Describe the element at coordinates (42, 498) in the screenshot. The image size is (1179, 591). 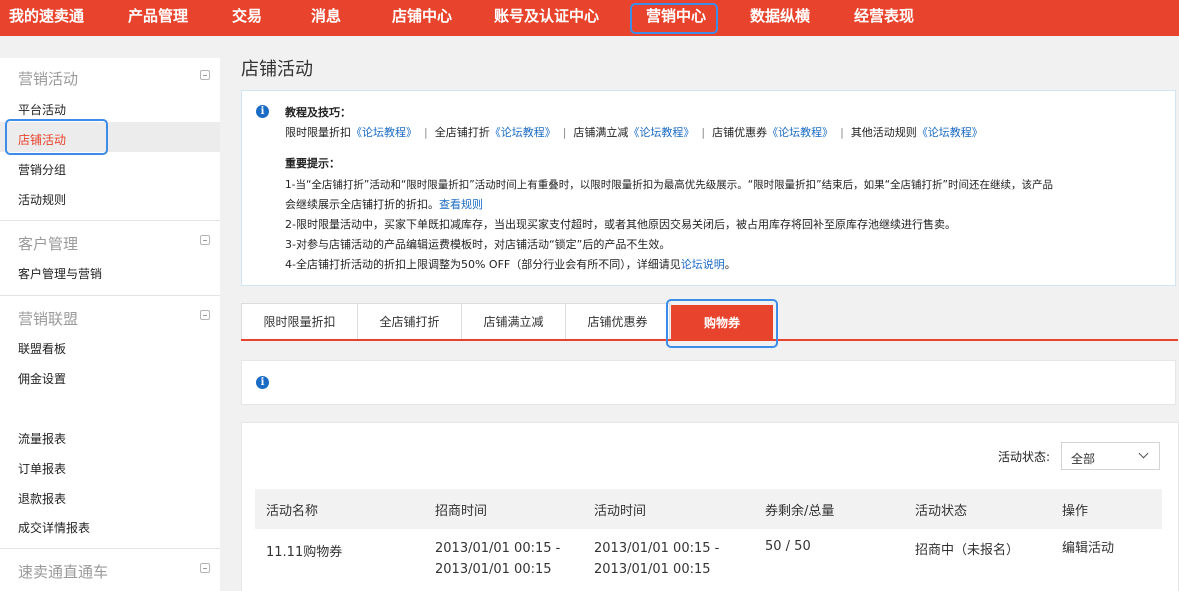
I see `sidebar-item-refund-report: 退款报表` at that location.